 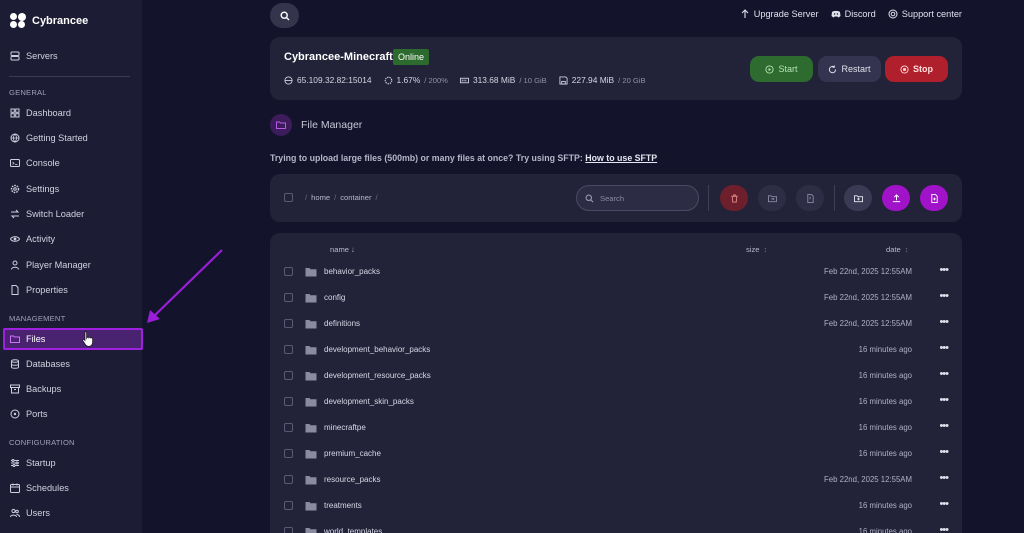 What do you see at coordinates (342, 249) in the screenshot?
I see `column-header-name: name ↓` at bounding box center [342, 249].